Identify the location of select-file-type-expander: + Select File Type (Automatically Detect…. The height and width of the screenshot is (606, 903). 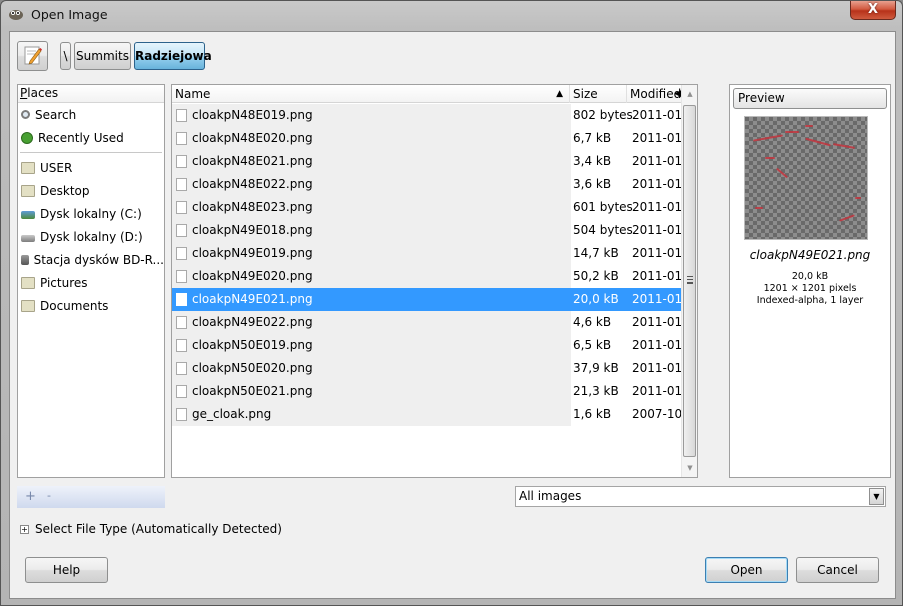
(151, 529).